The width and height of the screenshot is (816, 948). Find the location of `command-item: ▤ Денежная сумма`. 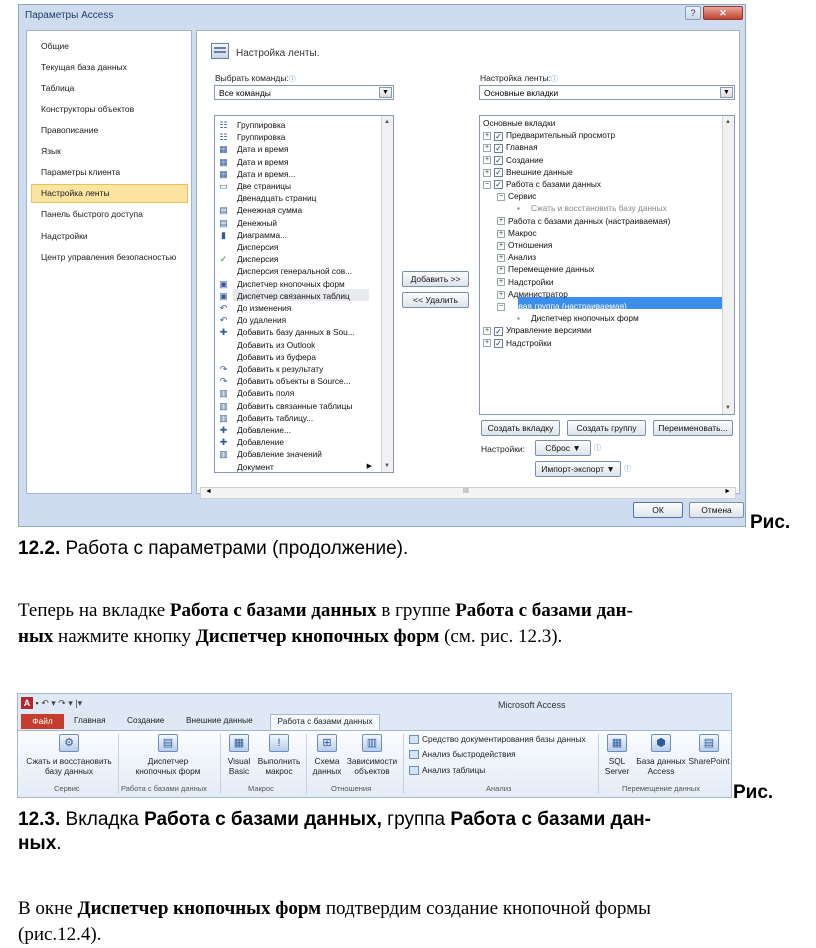

command-item: ▤ Денежная сумма is located at coordinates (299, 210).